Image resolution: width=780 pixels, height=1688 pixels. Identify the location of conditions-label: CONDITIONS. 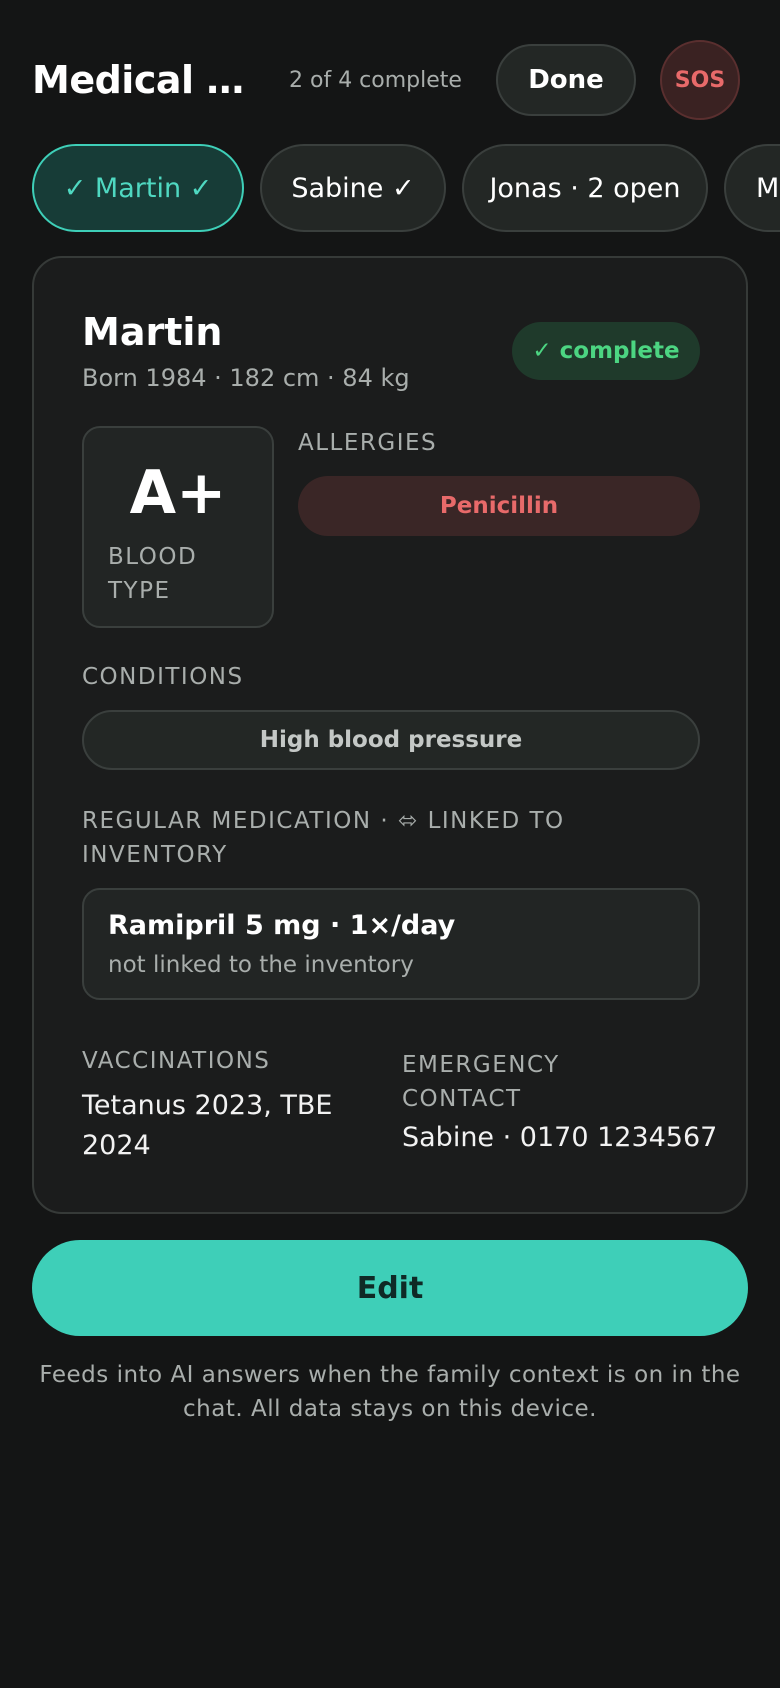
(163, 677).